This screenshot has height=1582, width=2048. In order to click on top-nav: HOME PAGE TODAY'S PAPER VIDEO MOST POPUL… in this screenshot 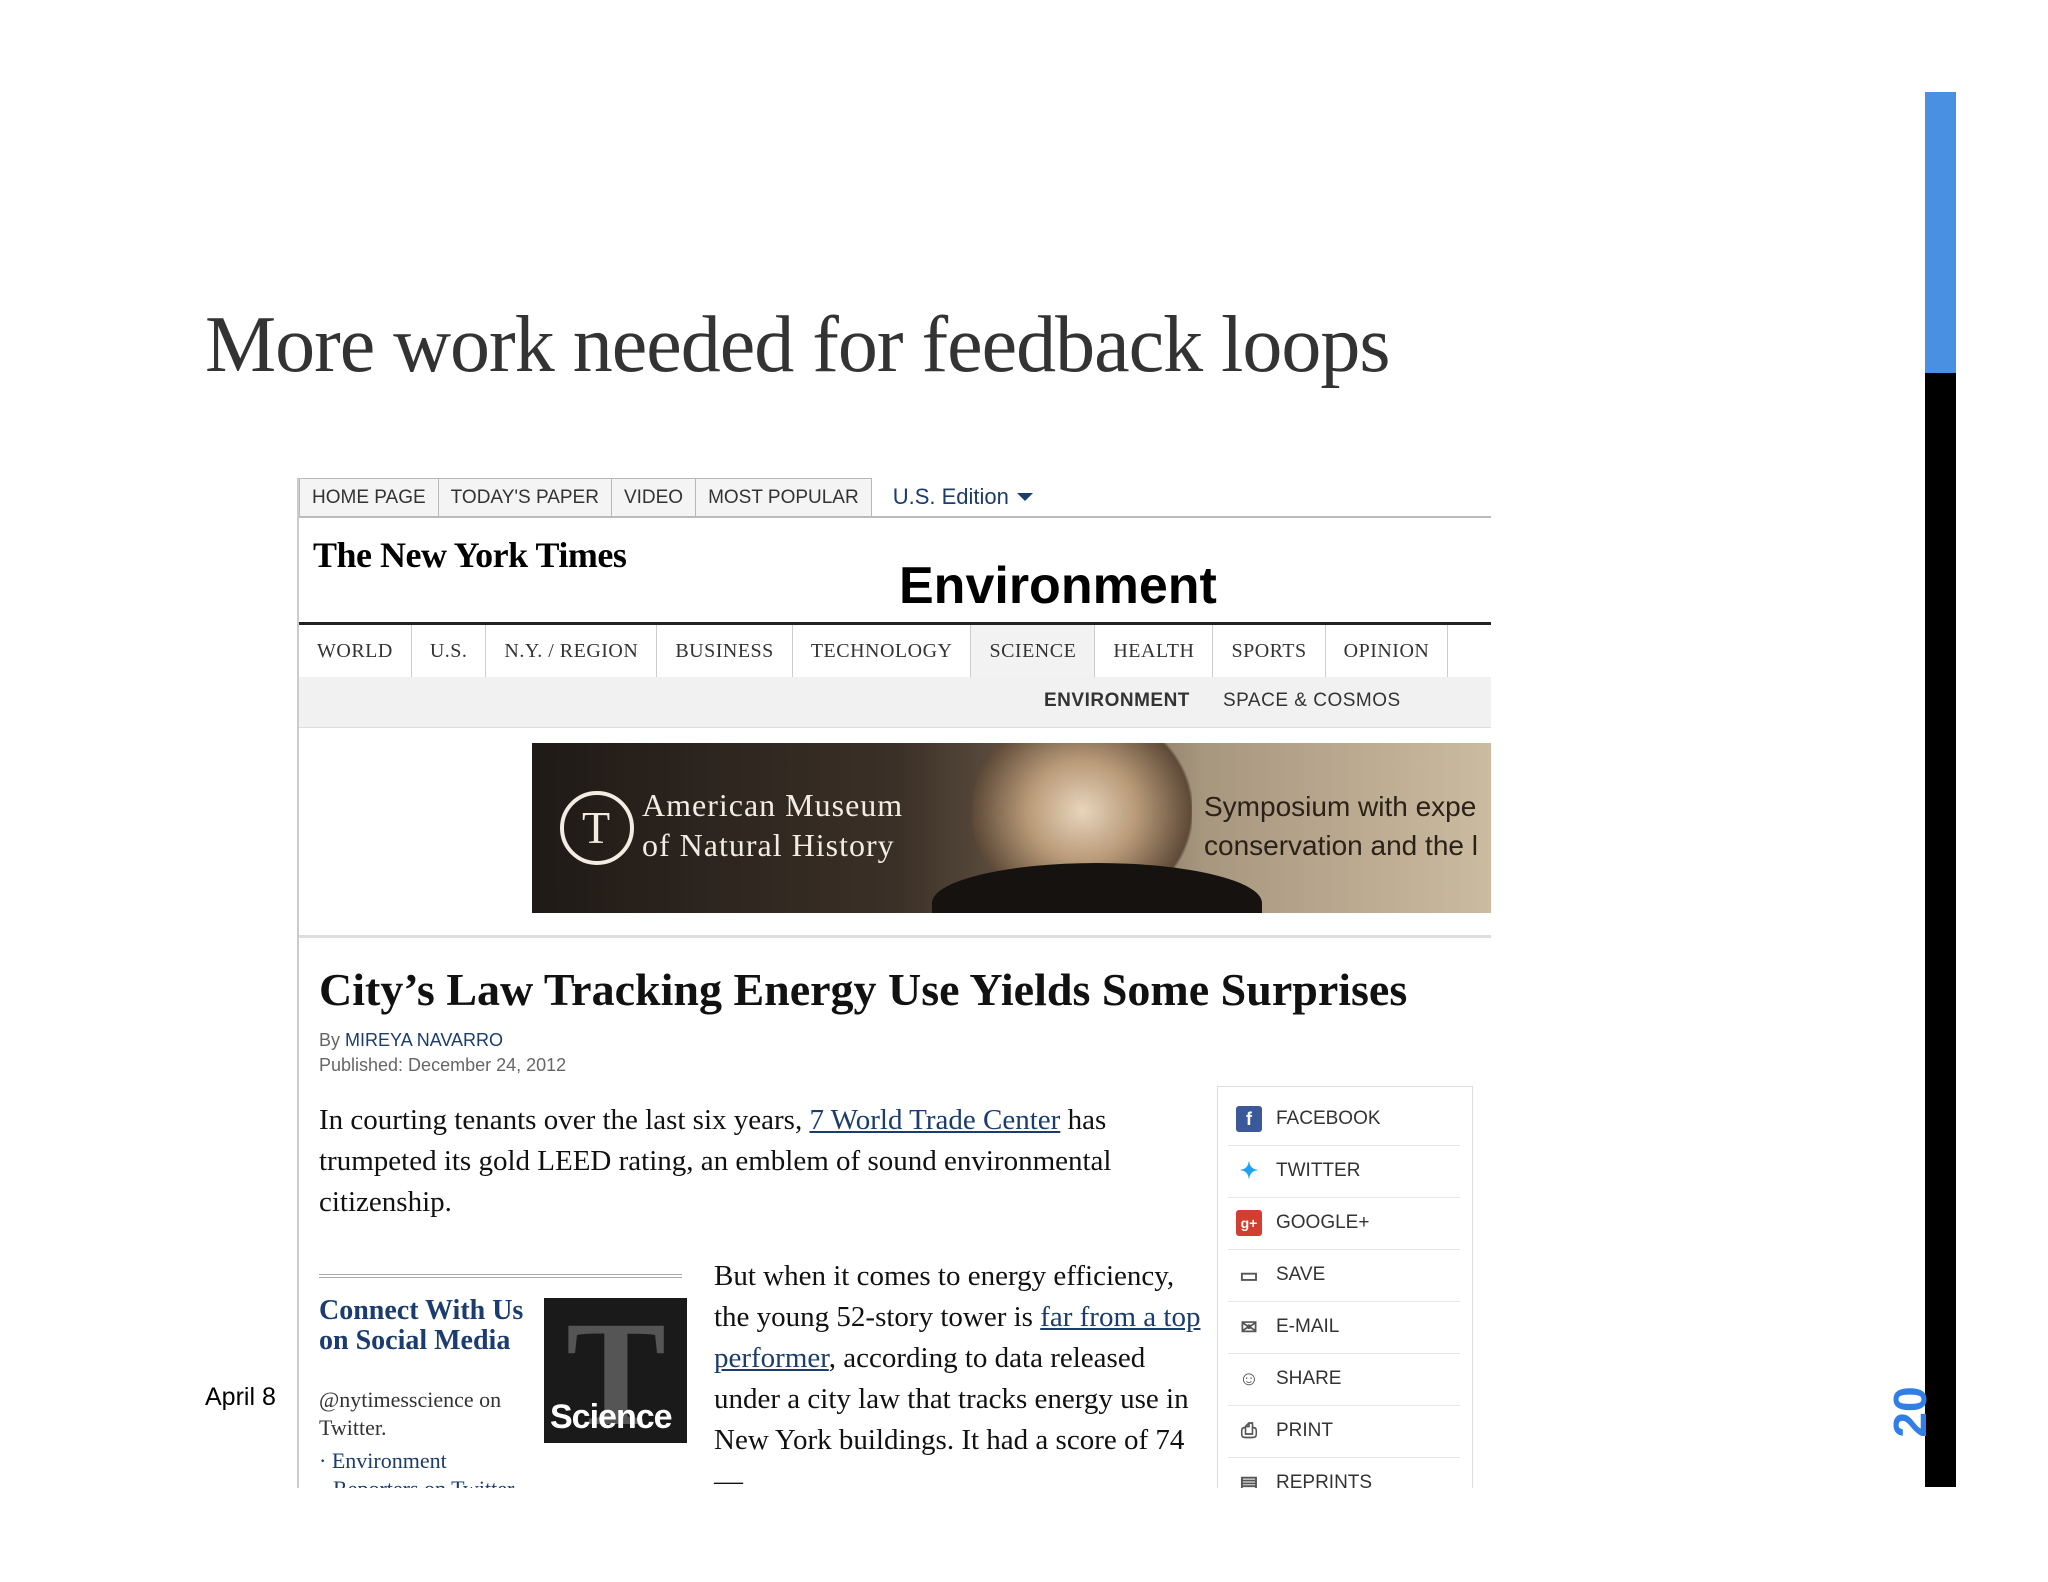, I will do `click(666, 497)`.